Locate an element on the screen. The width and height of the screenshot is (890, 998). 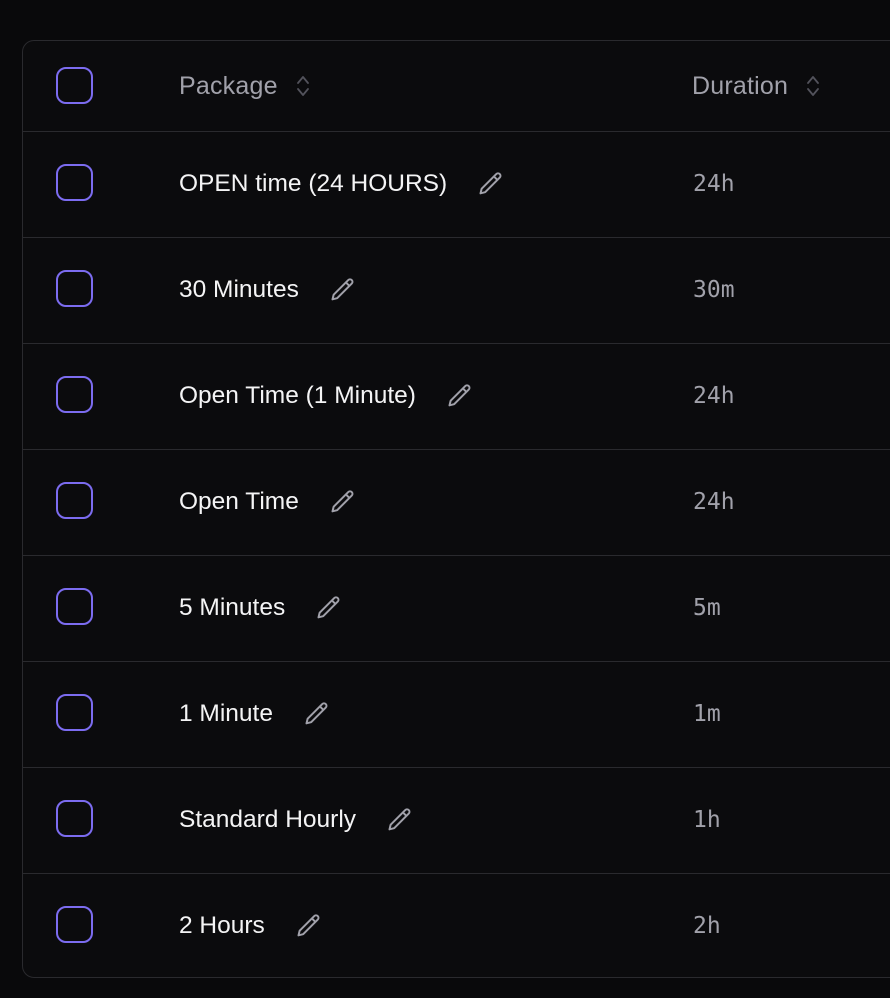
package-name: Open Time (1 Minute) is located at coordinates (297, 395).